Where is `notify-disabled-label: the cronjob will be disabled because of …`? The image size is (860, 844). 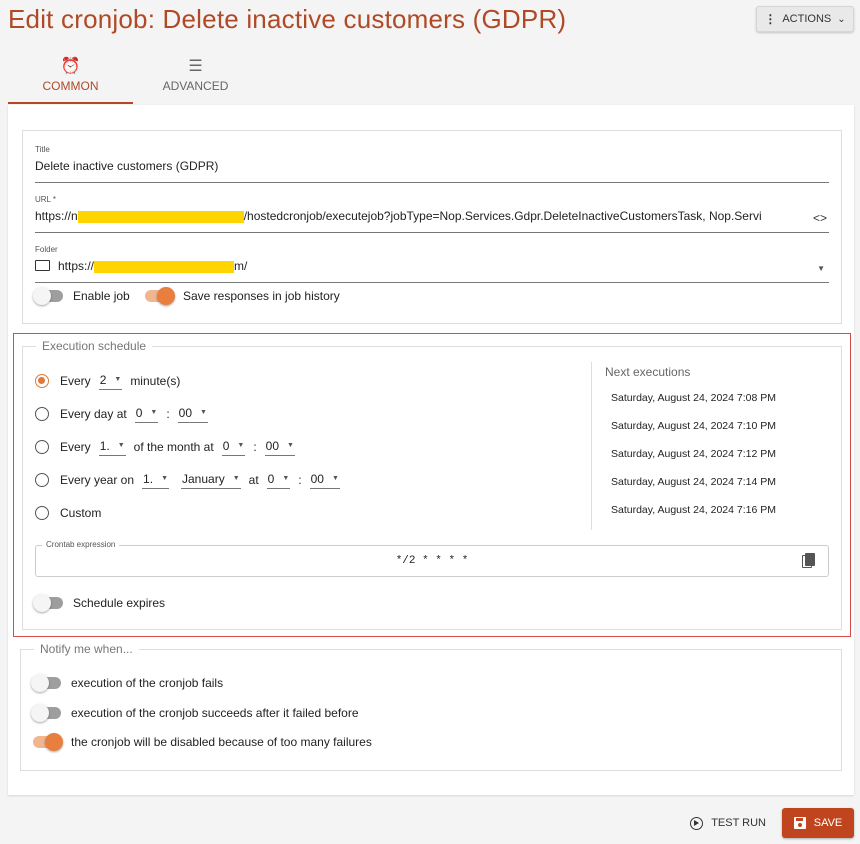 notify-disabled-label: the cronjob will be disabled because of … is located at coordinates (221, 742).